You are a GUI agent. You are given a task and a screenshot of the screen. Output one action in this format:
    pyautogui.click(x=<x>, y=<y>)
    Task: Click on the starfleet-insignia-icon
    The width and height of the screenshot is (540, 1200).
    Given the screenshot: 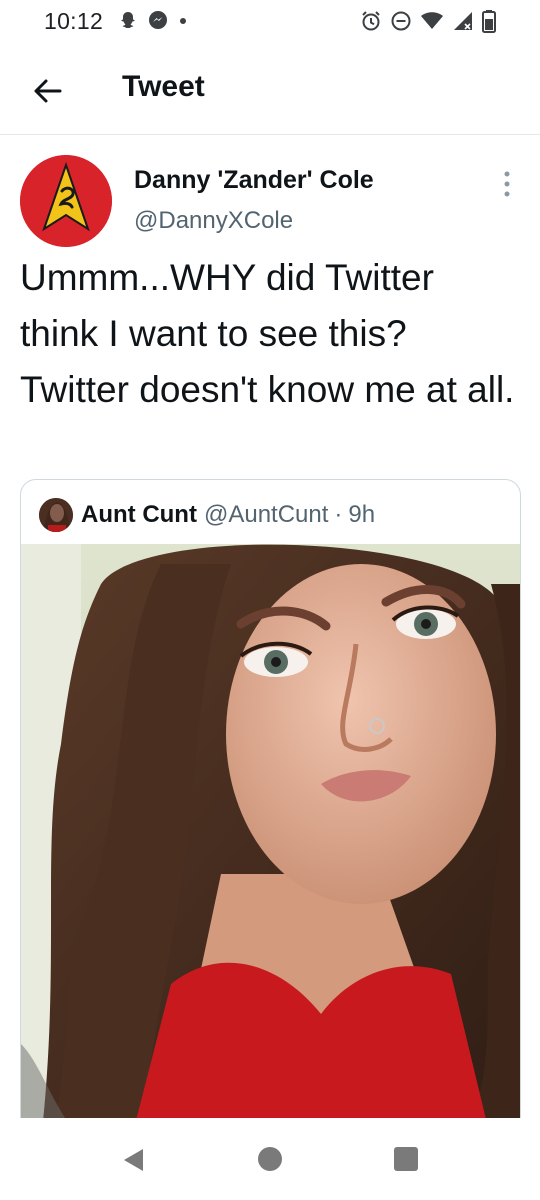 What is the action you would take?
    pyautogui.click(x=66, y=201)
    